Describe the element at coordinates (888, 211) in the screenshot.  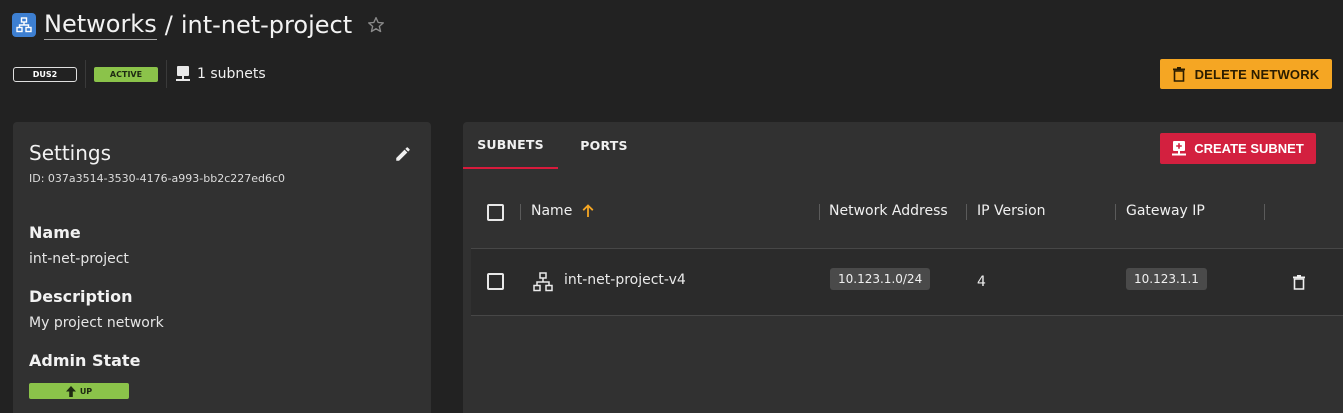
I see `column-header-network-address: Network Address` at that location.